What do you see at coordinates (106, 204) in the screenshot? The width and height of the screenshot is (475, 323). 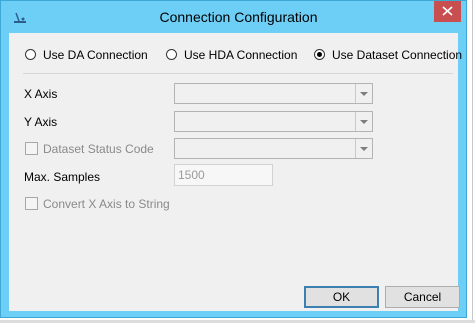 I see `convert-x-axis-label: Convert X Axis to String` at bounding box center [106, 204].